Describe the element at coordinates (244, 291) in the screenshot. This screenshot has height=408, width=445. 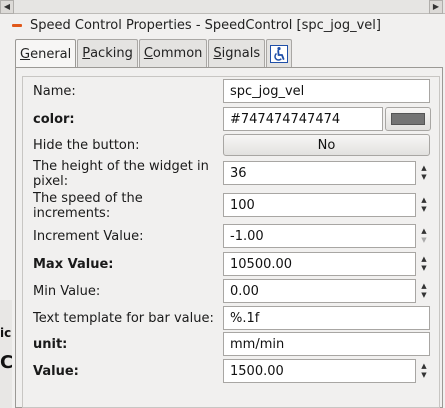
I see `min-value-value: 0.00` at that location.